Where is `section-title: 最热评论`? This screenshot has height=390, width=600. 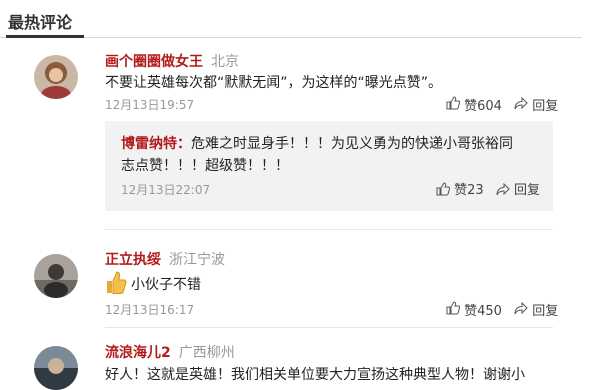
section-title: 最热评论 is located at coordinates (40, 22).